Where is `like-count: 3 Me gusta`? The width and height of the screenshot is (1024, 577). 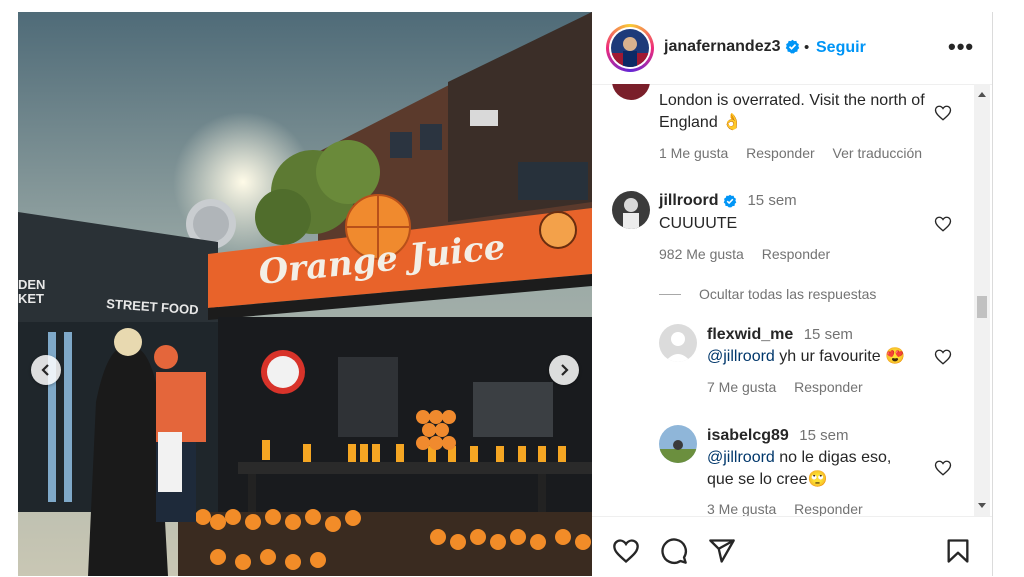 like-count: 3 Me gusta is located at coordinates (741, 508).